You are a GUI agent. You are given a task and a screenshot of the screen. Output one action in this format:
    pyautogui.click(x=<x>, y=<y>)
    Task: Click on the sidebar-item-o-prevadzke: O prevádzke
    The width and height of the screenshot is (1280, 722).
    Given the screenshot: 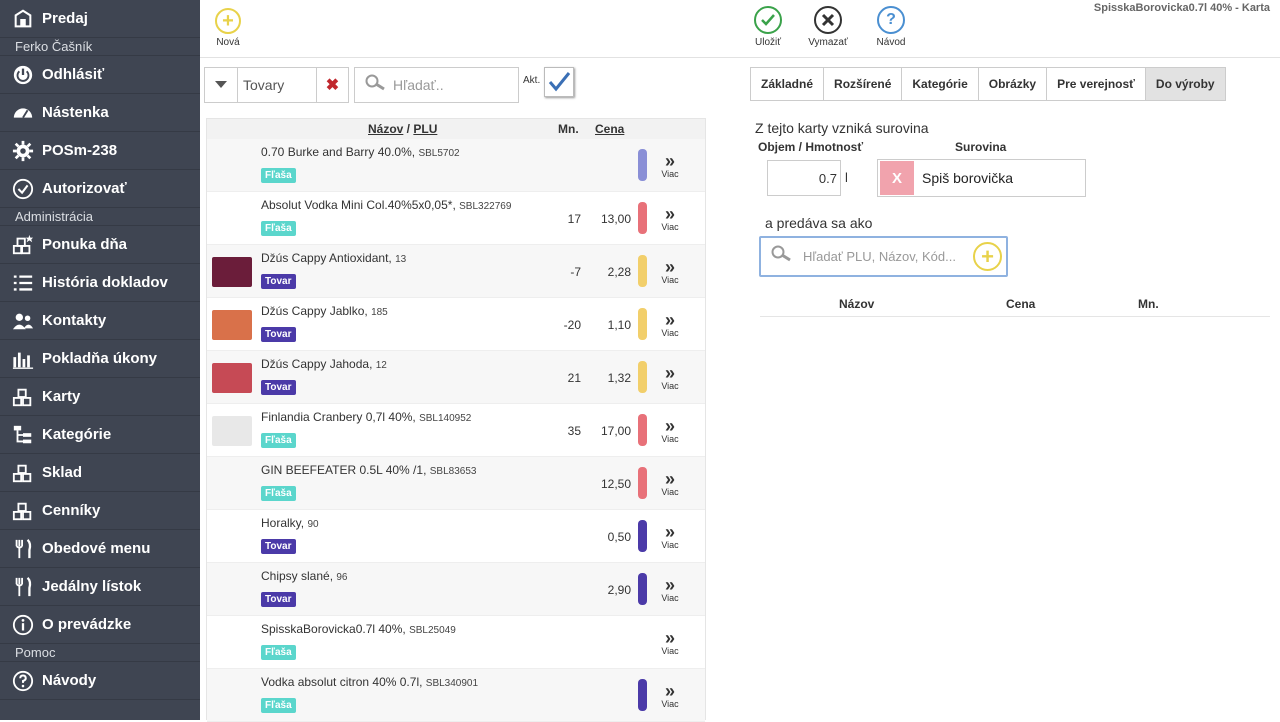 What is the action you would take?
    pyautogui.click(x=100, y=625)
    